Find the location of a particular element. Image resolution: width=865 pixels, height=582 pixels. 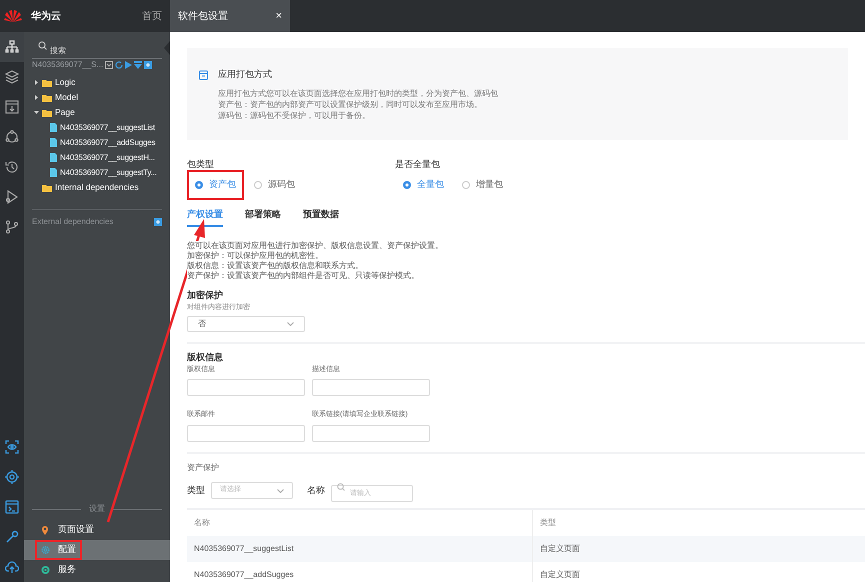

section-title: 资产保护 is located at coordinates (203, 468).